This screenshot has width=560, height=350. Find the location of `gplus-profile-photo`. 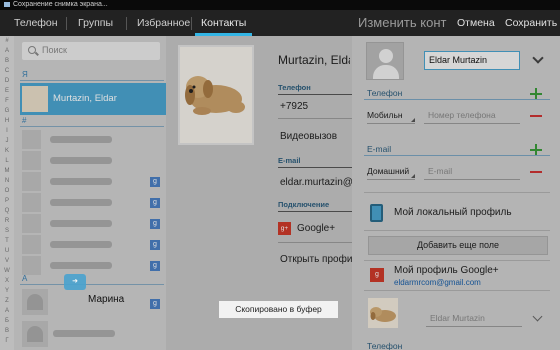

gplus-profile-photo is located at coordinates (383, 313).